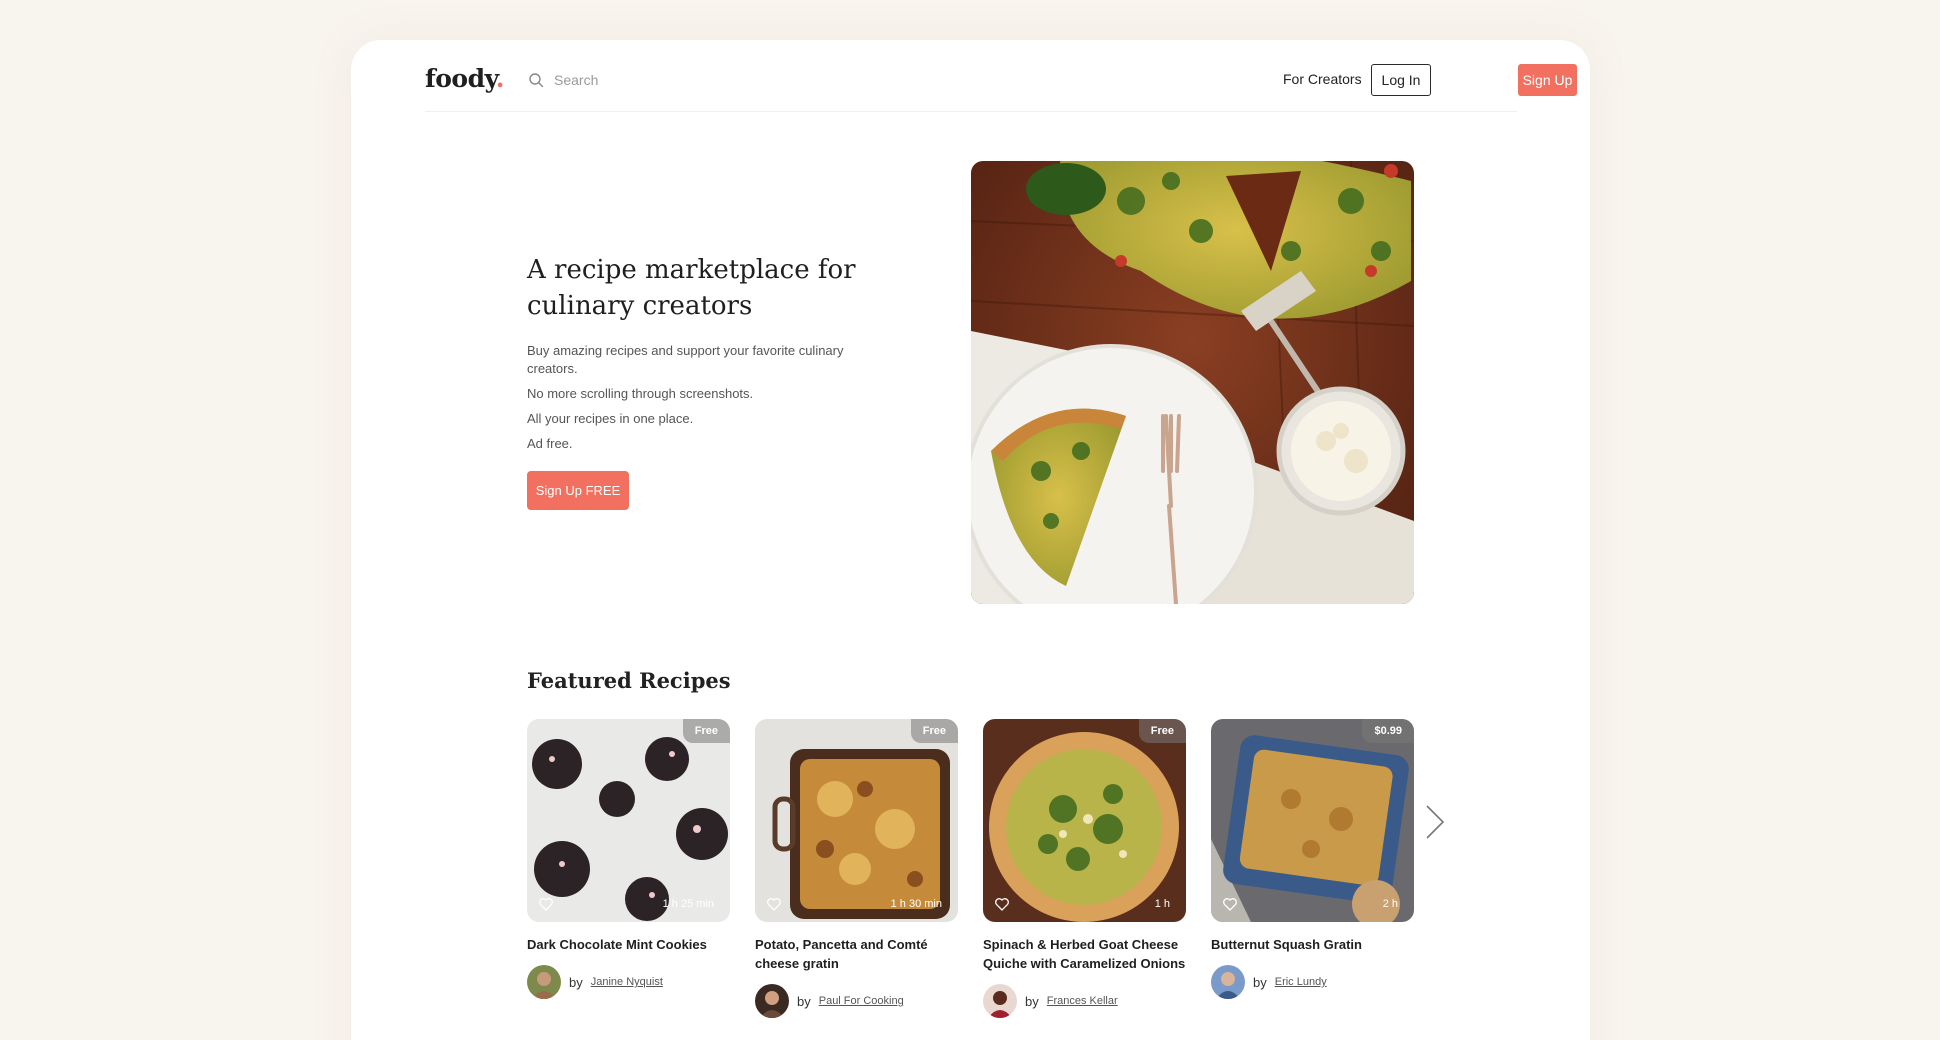  I want to click on hero-image, so click(1192, 382).